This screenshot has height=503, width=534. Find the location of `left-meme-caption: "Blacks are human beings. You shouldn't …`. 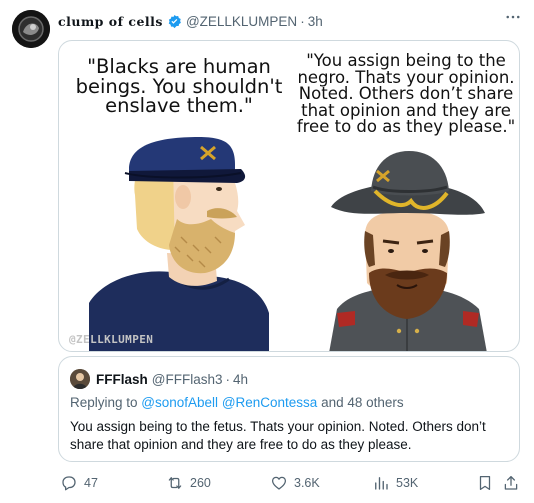

left-meme-caption: "Blacks are human beings. You shouldn't … is located at coordinates (179, 86).